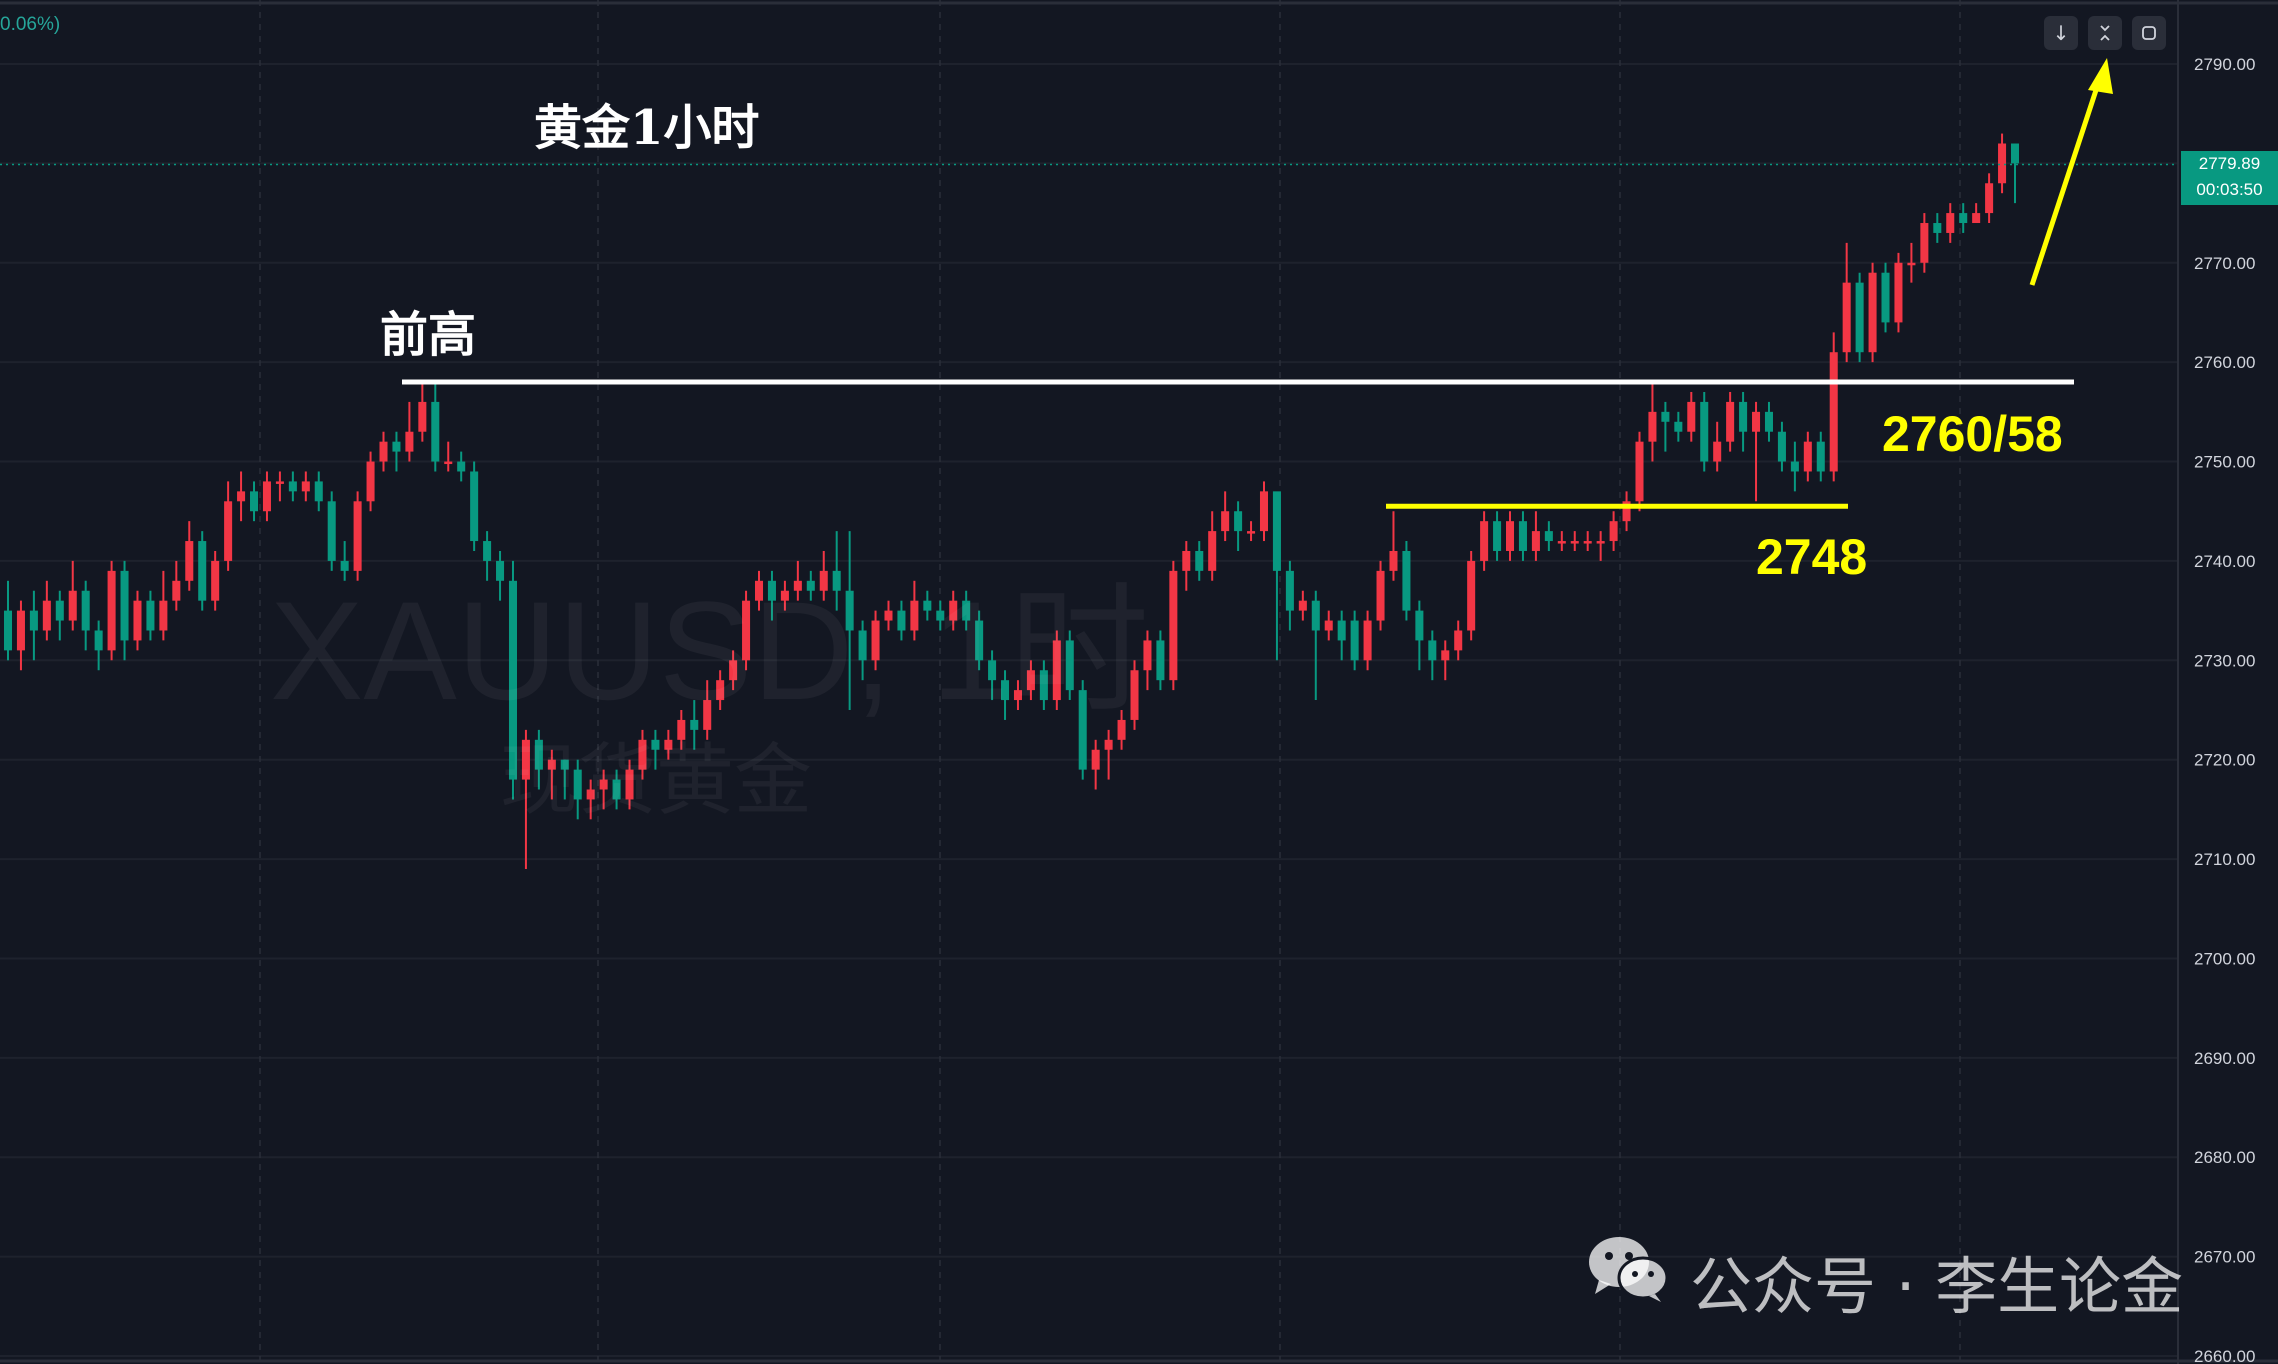 The height and width of the screenshot is (1364, 2278). What do you see at coordinates (2061, 33) in the screenshot?
I see `arrow-down-icon: ↓` at bounding box center [2061, 33].